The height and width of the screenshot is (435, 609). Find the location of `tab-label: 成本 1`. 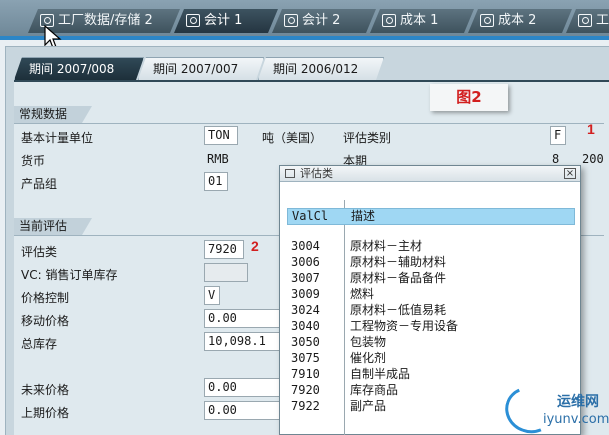

tab-label: 成本 1 is located at coordinates (419, 20).